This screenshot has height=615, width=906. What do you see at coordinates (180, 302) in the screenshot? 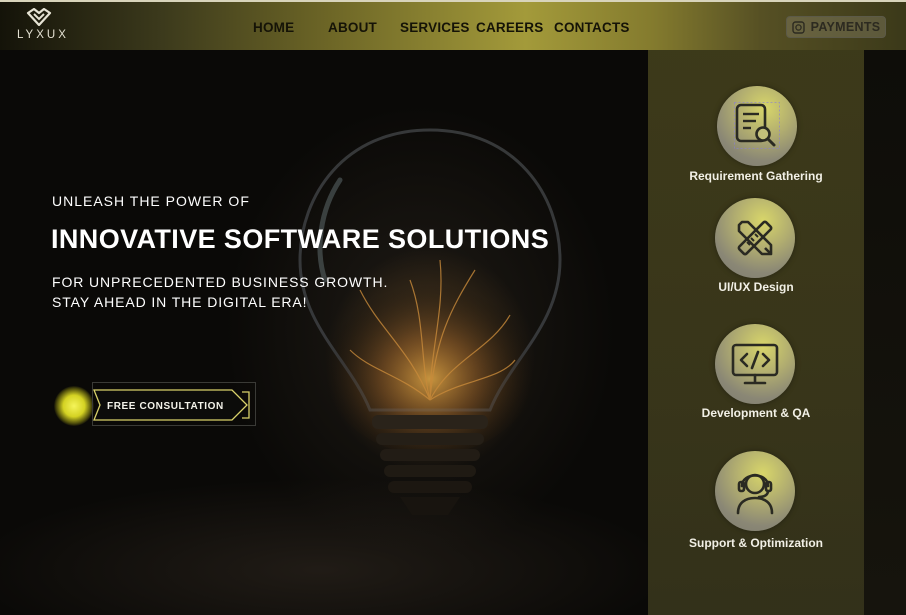
I see `hero-subline-2: STAY AHEAD IN THE DIGITAL ERA!` at bounding box center [180, 302].